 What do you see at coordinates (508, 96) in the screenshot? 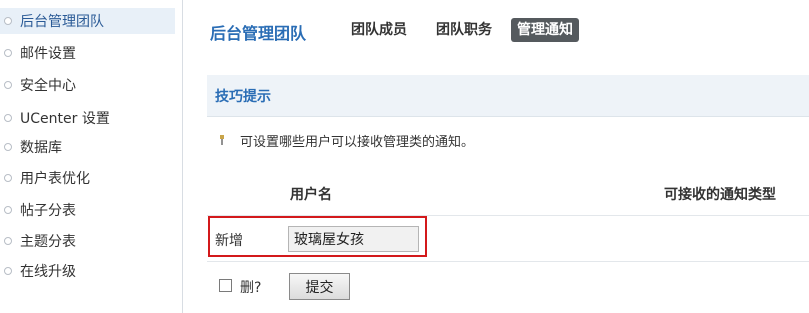
I see `tips-header` at bounding box center [508, 96].